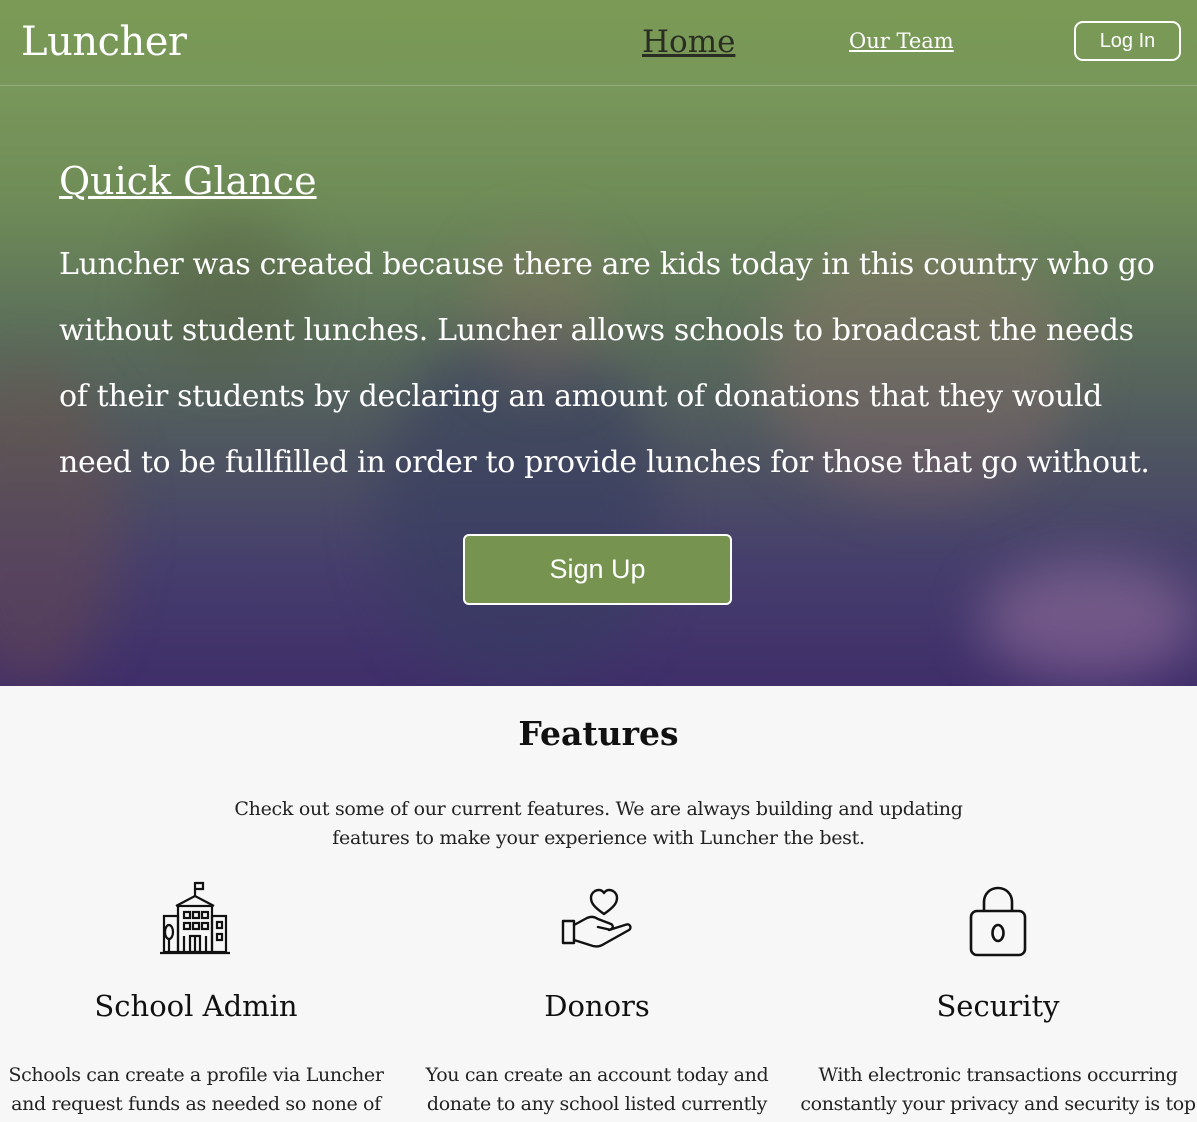 The image size is (1197, 1122). Describe the element at coordinates (597, 920) in the screenshot. I see `hand-heart-icon` at that location.